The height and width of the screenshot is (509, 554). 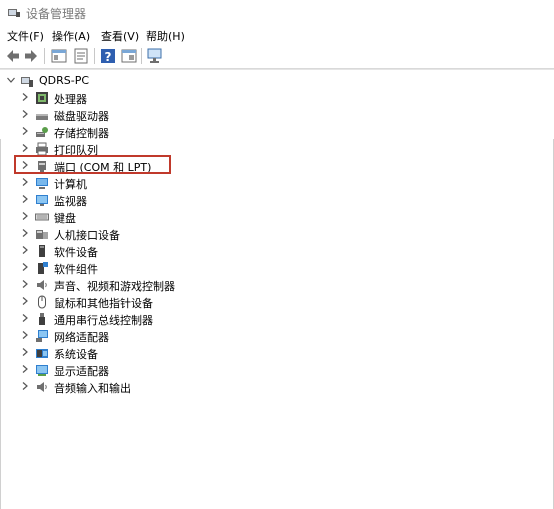 I want to click on tree-item-disk-drives: 磁盘驱动器, so click(x=277, y=115).